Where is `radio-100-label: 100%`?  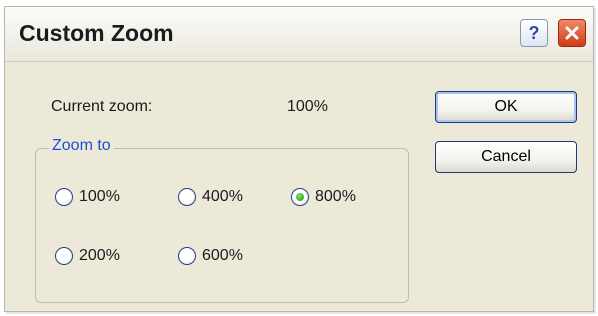 radio-100-label: 100% is located at coordinates (99, 196).